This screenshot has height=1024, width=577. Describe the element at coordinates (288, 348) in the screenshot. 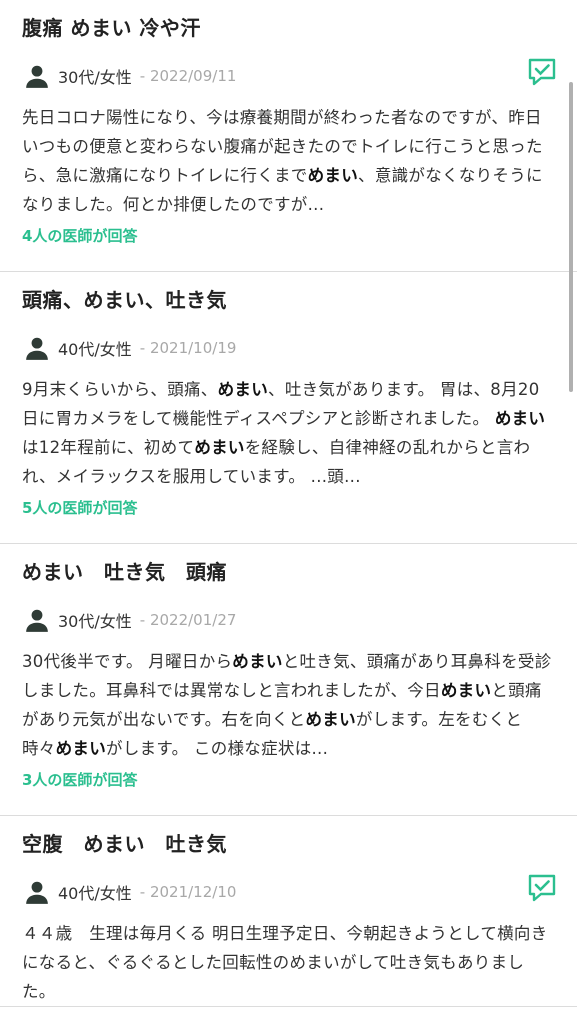

I see `question-meta: 40代/女性 - 2021/10/19` at that location.